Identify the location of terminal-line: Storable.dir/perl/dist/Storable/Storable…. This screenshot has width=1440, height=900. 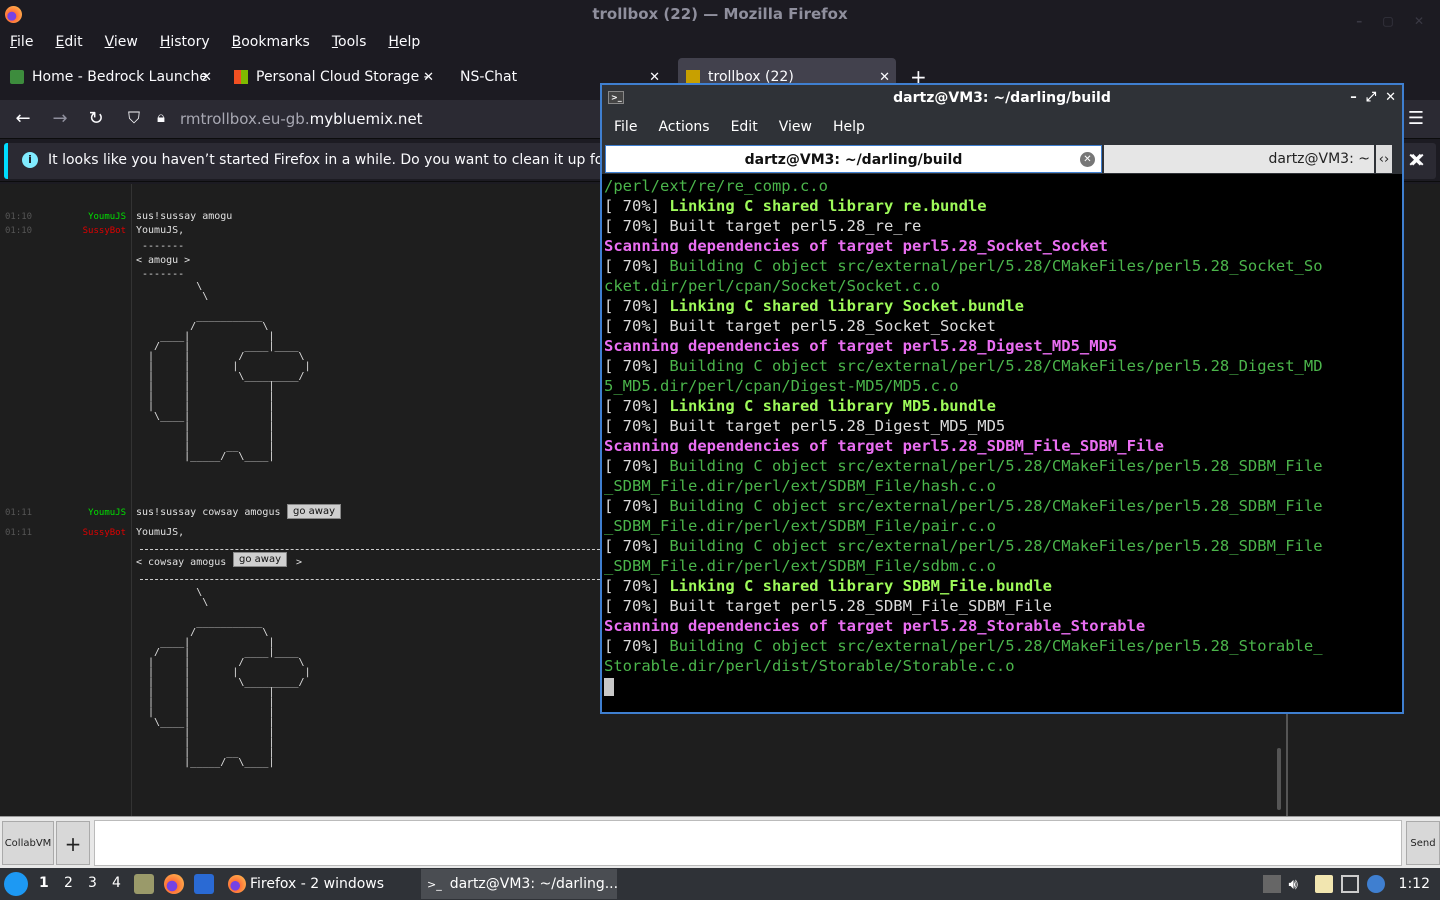
(1002, 666).